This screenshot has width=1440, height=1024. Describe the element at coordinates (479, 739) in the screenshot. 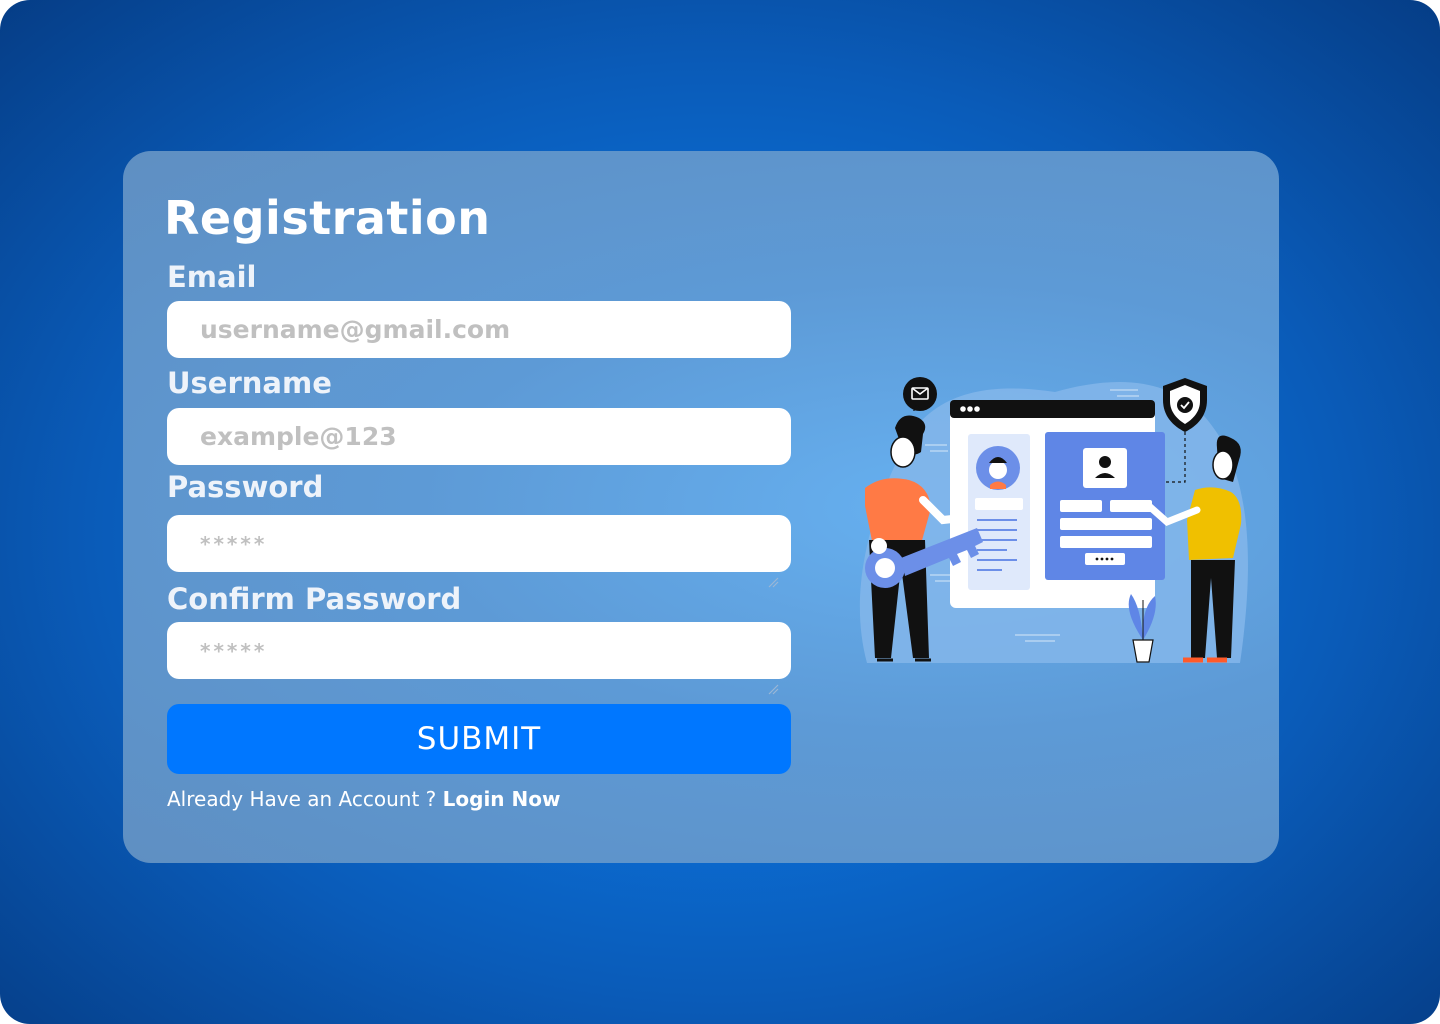

I see `submit-button: SUBMIT` at that location.